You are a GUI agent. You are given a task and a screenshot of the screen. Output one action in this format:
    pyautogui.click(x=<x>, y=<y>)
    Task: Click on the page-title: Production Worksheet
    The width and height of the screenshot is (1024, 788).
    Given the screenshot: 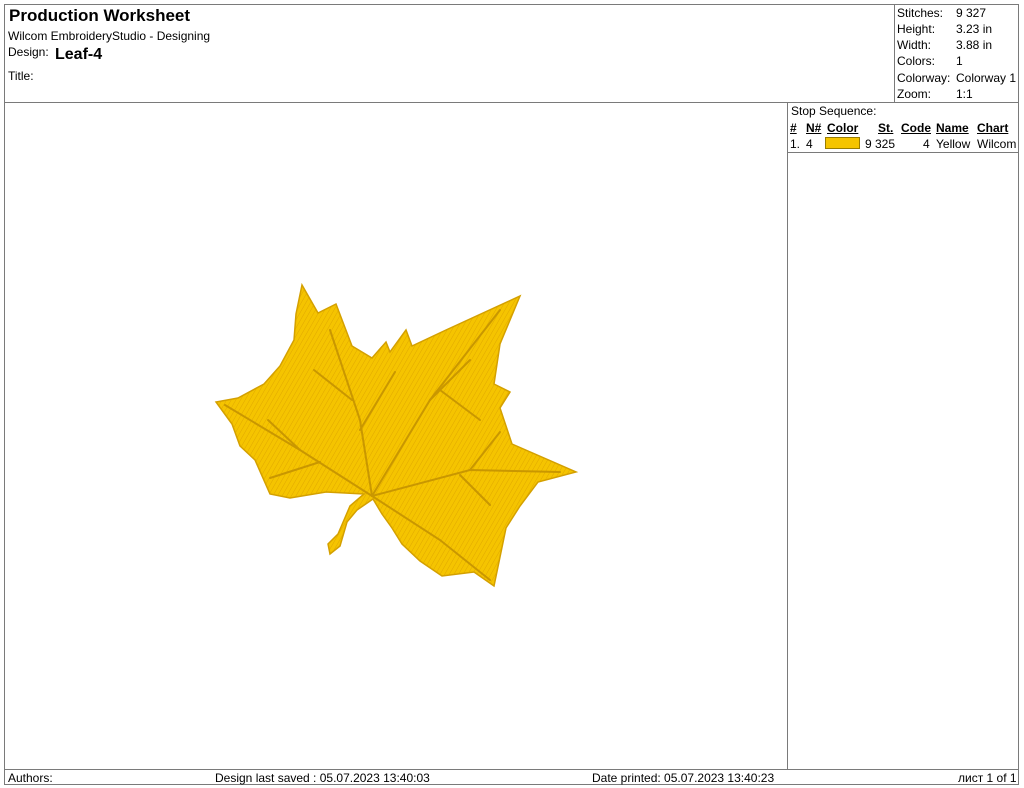 What is the action you would take?
    pyautogui.click(x=100, y=15)
    